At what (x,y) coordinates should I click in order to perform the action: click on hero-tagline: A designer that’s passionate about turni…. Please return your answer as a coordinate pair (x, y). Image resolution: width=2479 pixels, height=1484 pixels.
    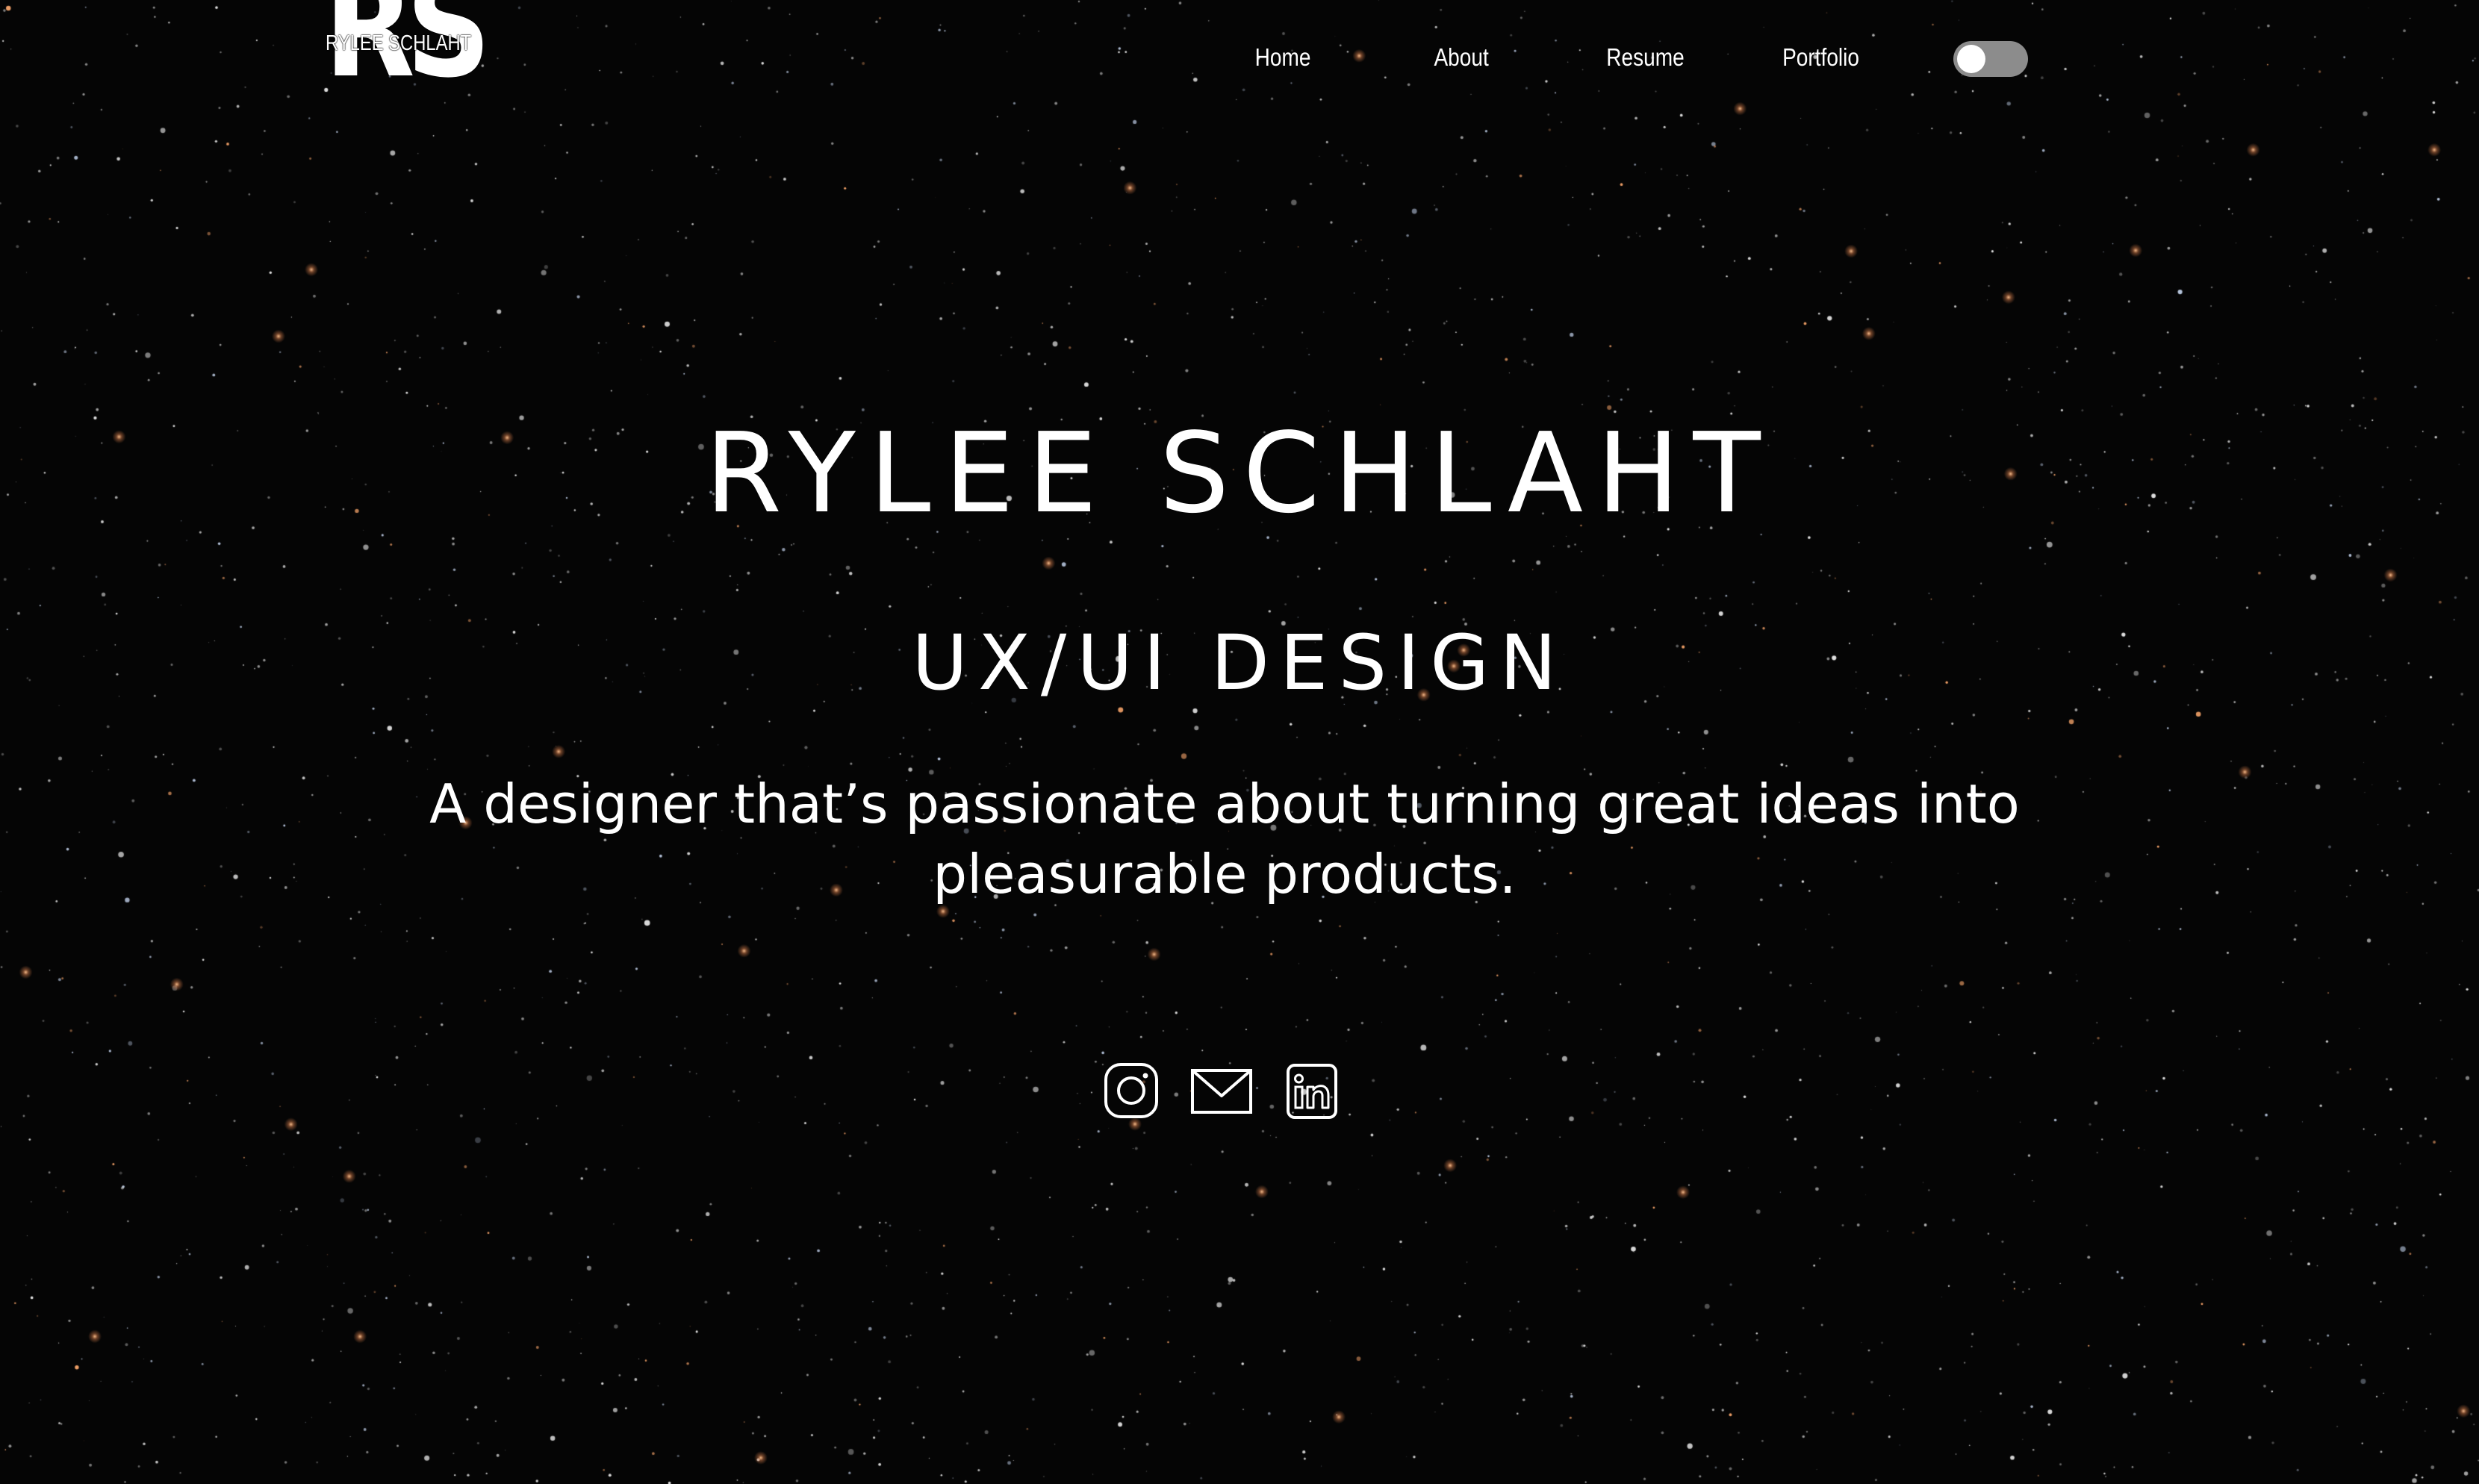
    Looking at the image, I should click on (1224, 839).